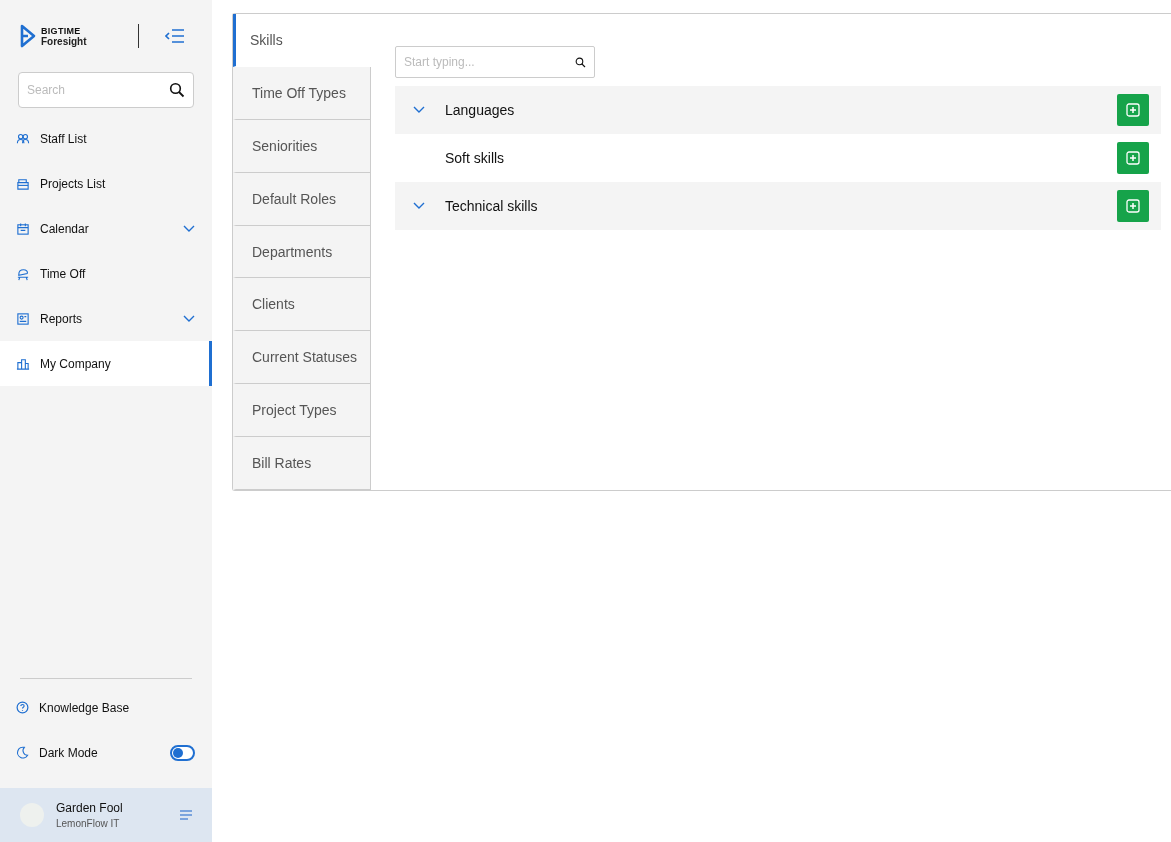 This screenshot has width=1171, height=842. What do you see at coordinates (302, 411) in the screenshot?
I see `tab: Project Types` at bounding box center [302, 411].